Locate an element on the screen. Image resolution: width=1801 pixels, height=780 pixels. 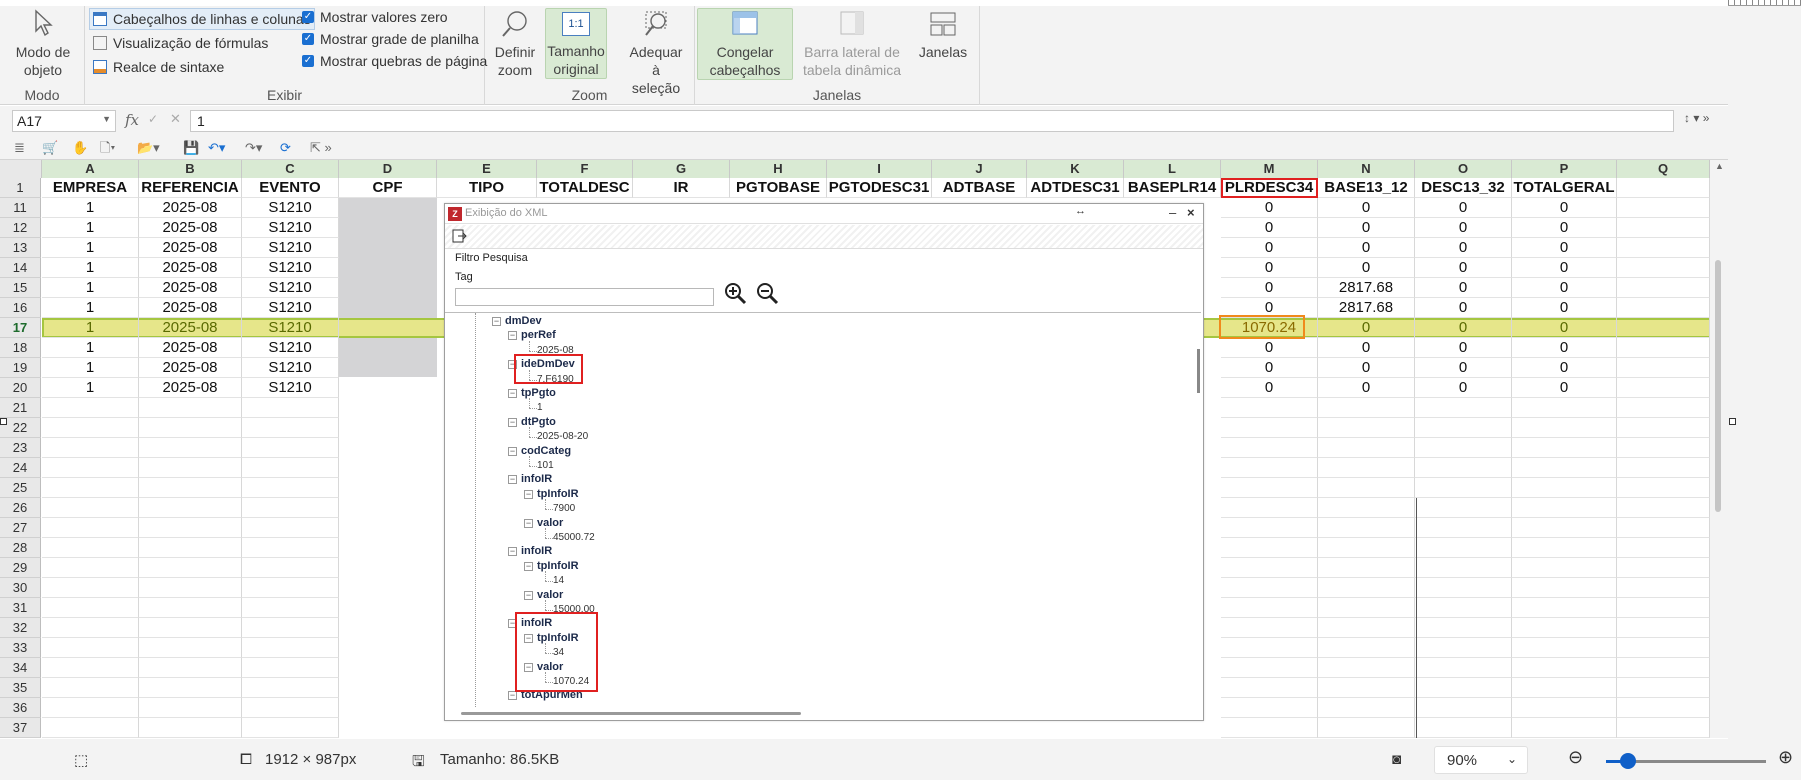
column-header-i: I is located at coordinates (879, 169).